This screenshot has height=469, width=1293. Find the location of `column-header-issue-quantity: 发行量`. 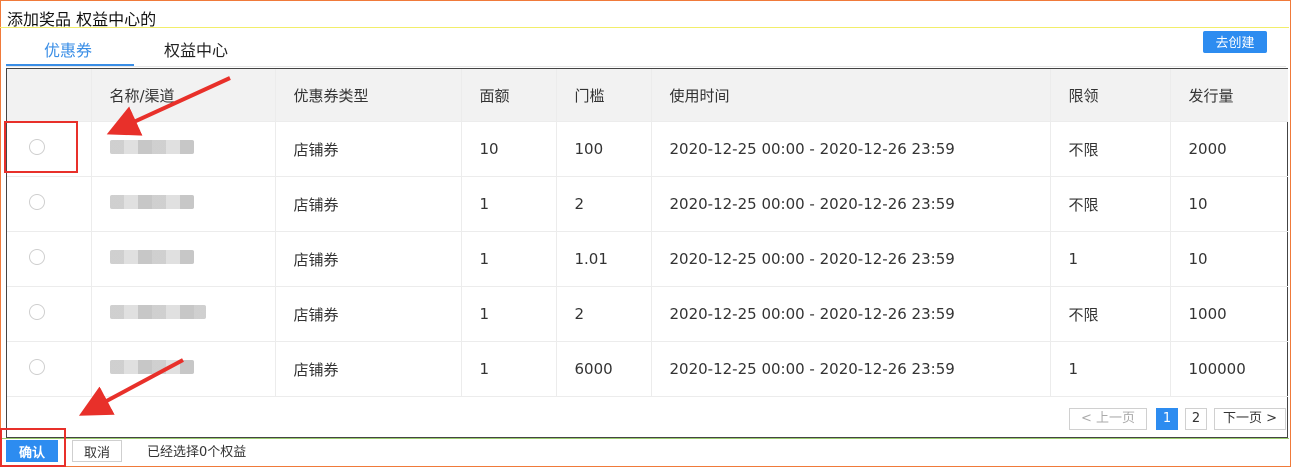

column-header-issue-quantity: 发行量 is located at coordinates (1229, 95).